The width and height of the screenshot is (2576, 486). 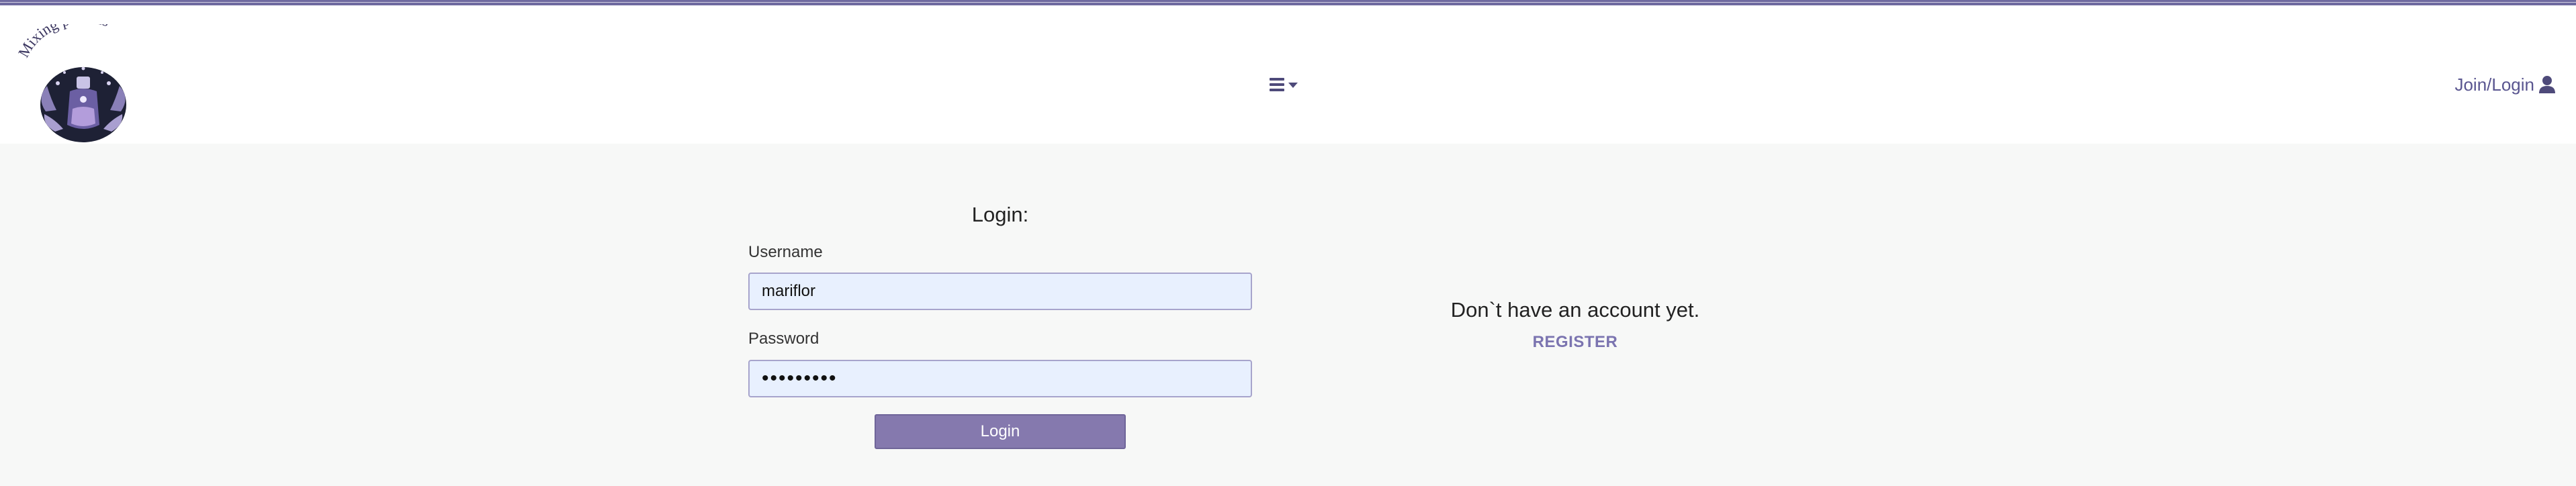 What do you see at coordinates (1575, 343) in the screenshot?
I see `register-link: REGISTER` at bounding box center [1575, 343].